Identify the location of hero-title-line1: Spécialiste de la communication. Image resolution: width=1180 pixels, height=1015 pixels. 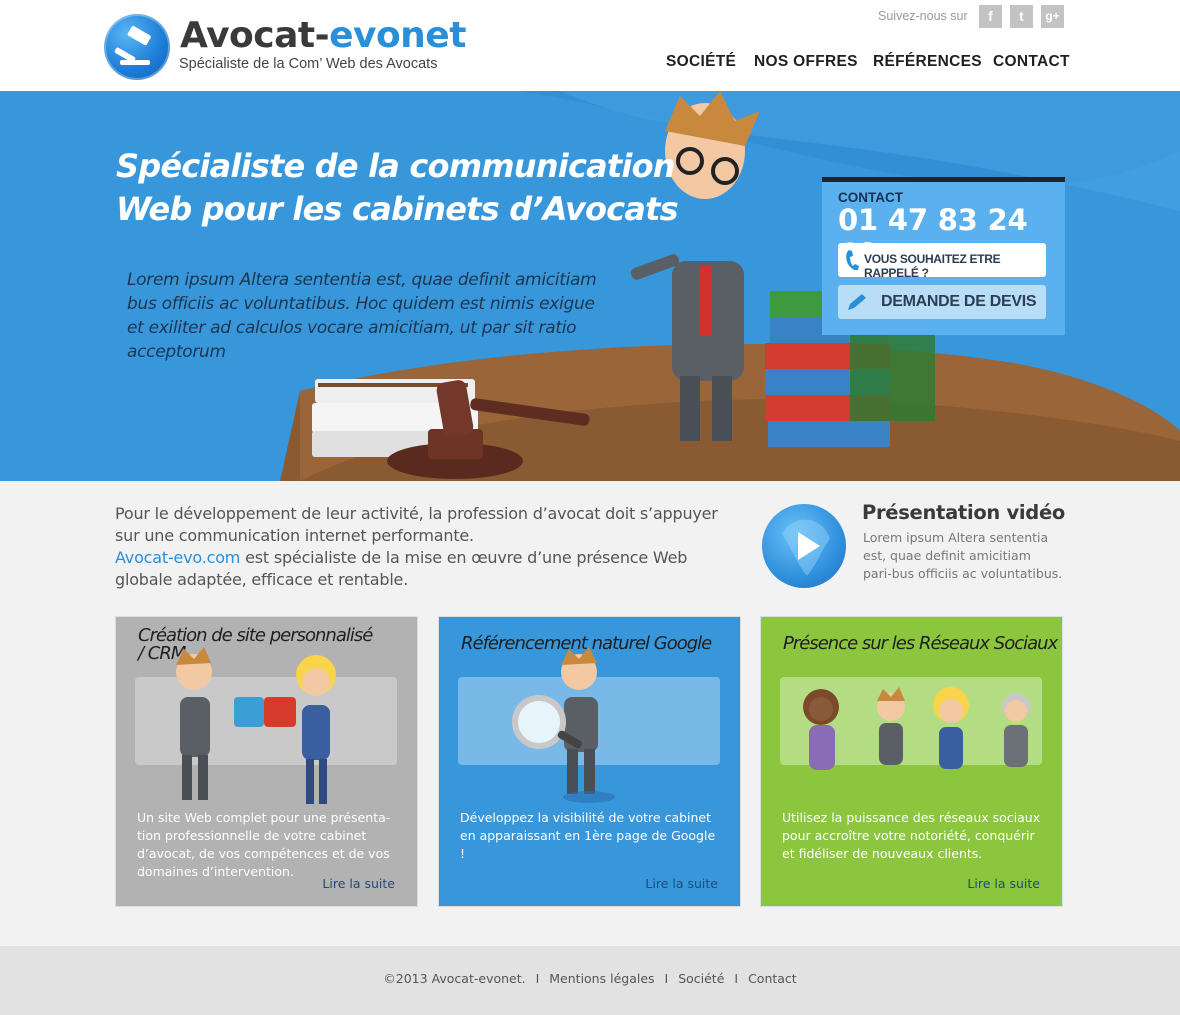
(396, 166).